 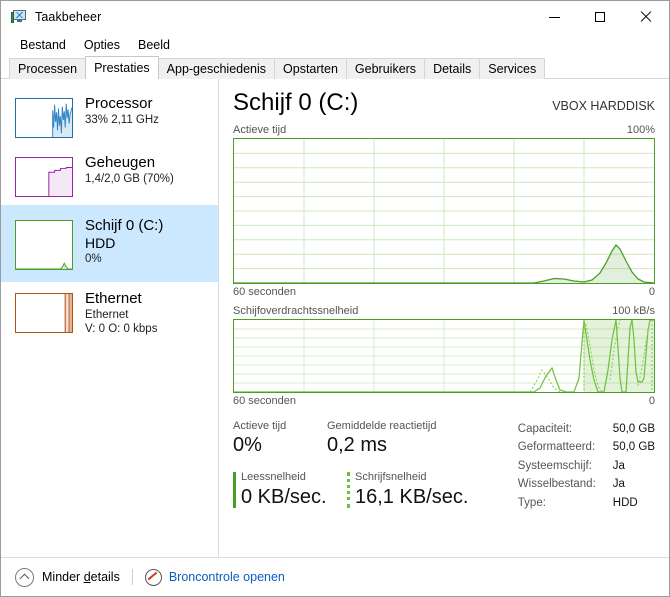 I want to click on menu-item-beeld: Beeld, so click(x=154, y=45).